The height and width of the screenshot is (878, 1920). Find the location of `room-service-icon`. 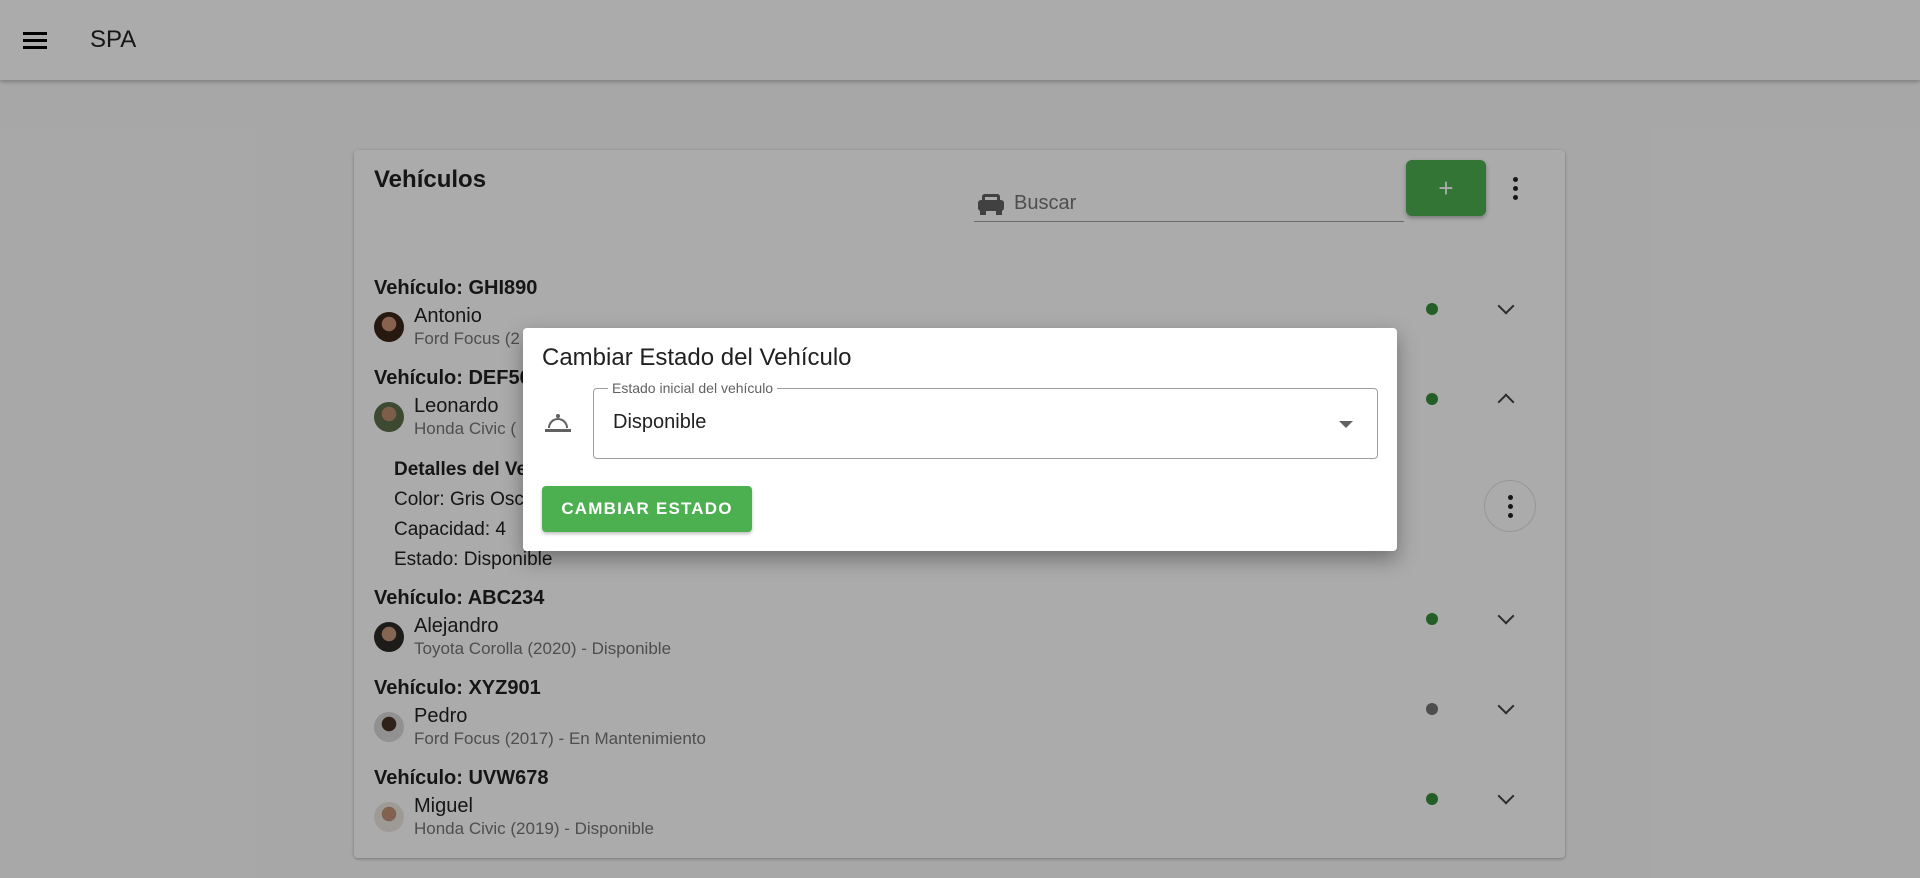

room-service-icon is located at coordinates (558, 424).